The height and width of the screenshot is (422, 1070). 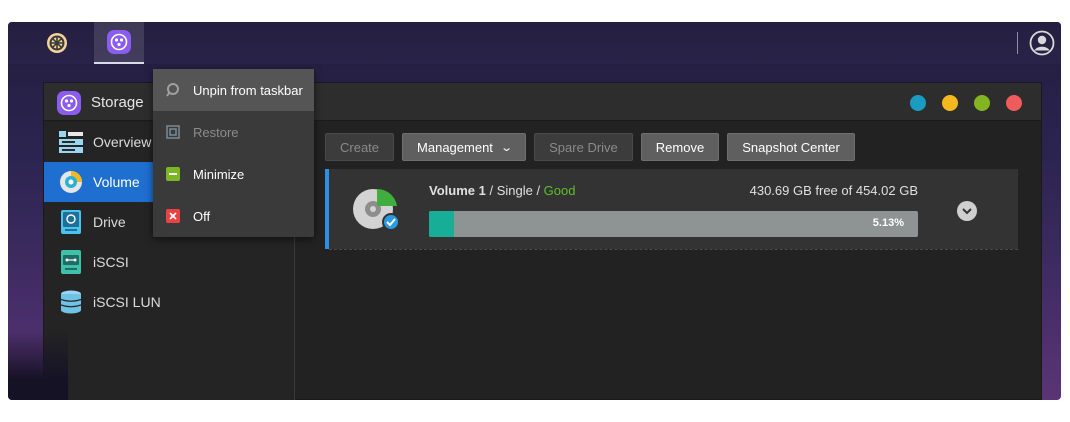 I want to click on restore-icon, so click(x=173, y=132).